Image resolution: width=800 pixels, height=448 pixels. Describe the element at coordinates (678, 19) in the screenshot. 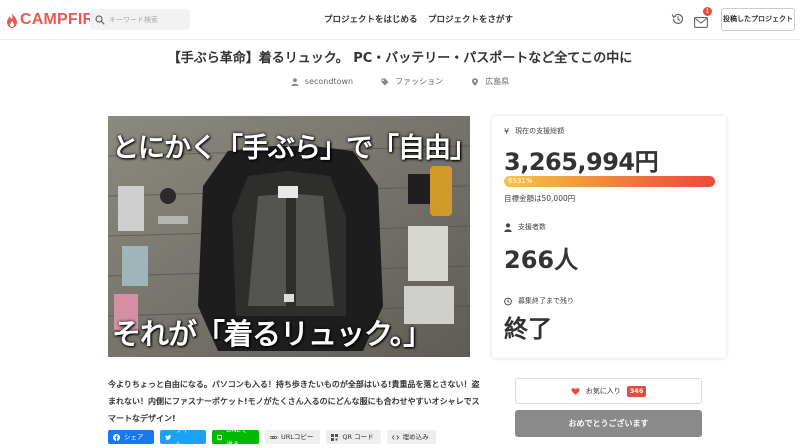

I see `history-icon` at that location.